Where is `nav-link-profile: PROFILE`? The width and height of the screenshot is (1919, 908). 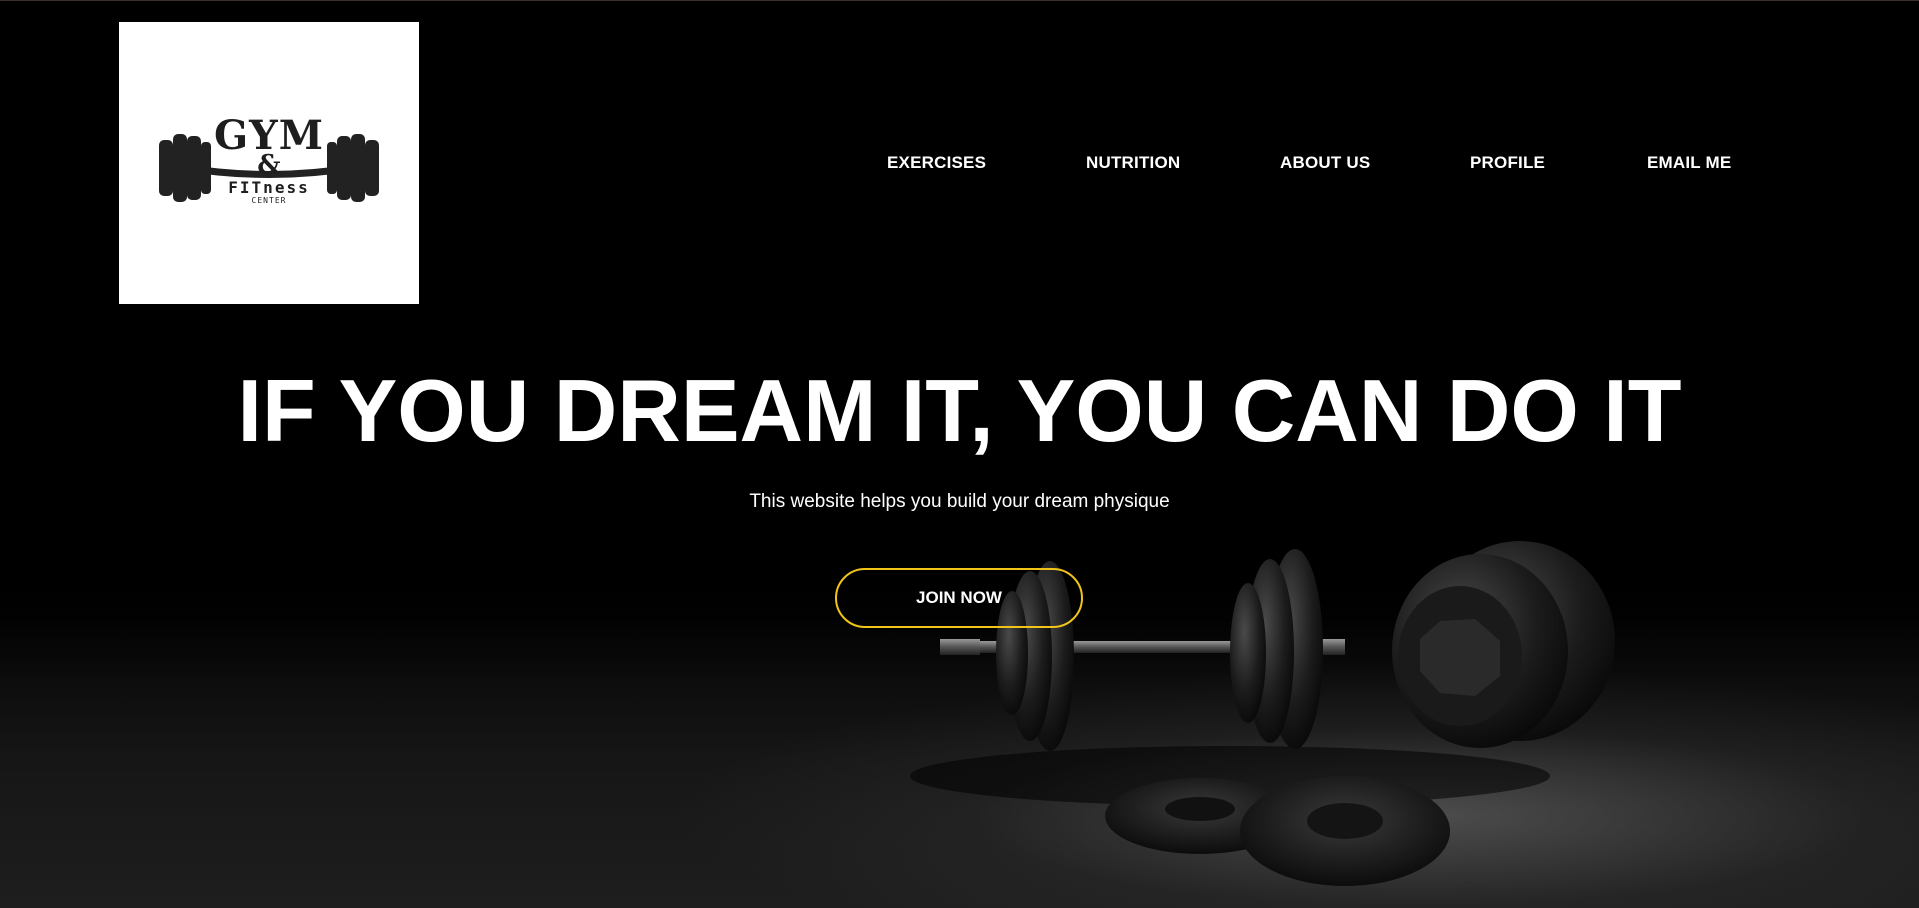 nav-link-profile: PROFILE is located at coordinates (1507, 163).